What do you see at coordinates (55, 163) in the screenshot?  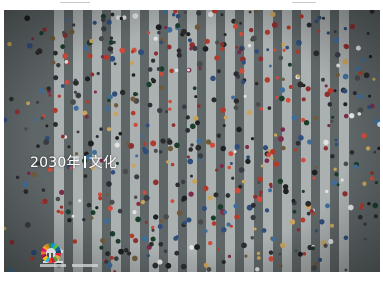 I see `headline-year: 2030年` at bounding box center [55, 163].